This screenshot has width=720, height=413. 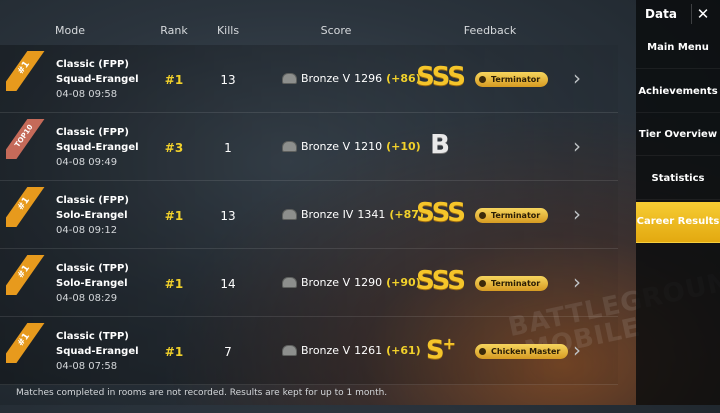 What do you see at coordinates (371, 214) in the screenshot?
I see `score-value: 1341` at bounding box center [371, 214].